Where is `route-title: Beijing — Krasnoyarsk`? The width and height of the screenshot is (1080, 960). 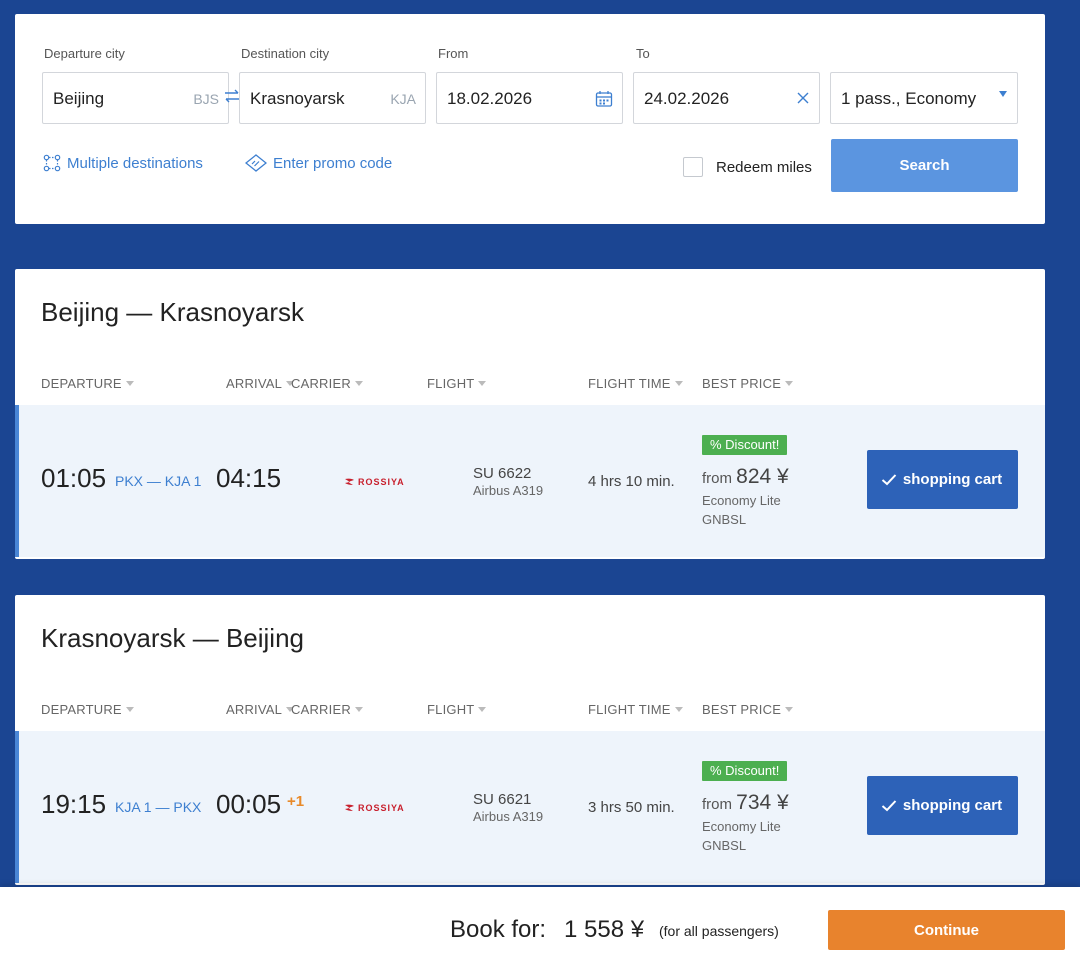
route-title: Beijing — Krasnoyarsk is located at coordinates (172, 312).